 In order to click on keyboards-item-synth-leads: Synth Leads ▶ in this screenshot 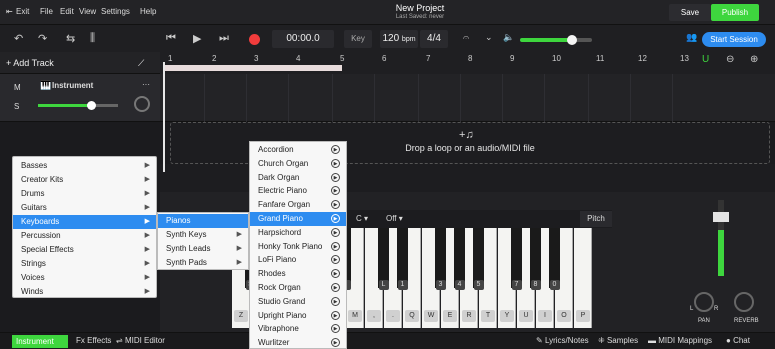, I will do `click(203, 249)`.